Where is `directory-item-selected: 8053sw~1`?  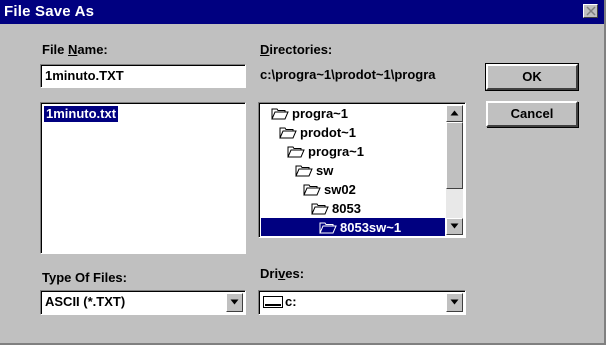 directory-item-selected: 8053sw~1 is located at coordinates (360, 227).